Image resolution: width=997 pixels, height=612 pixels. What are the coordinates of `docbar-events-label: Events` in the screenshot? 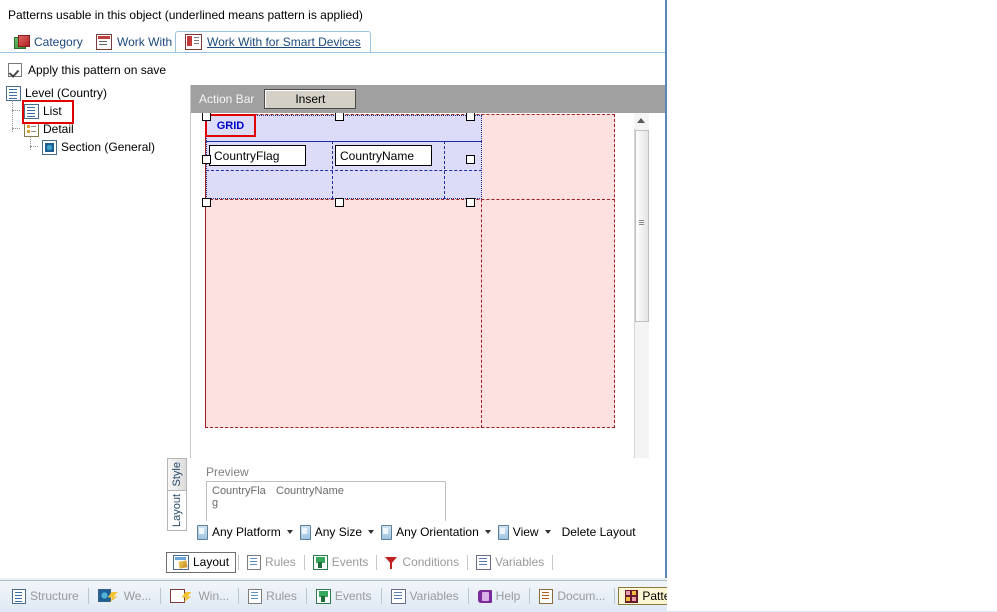 It's located at (353, 596).